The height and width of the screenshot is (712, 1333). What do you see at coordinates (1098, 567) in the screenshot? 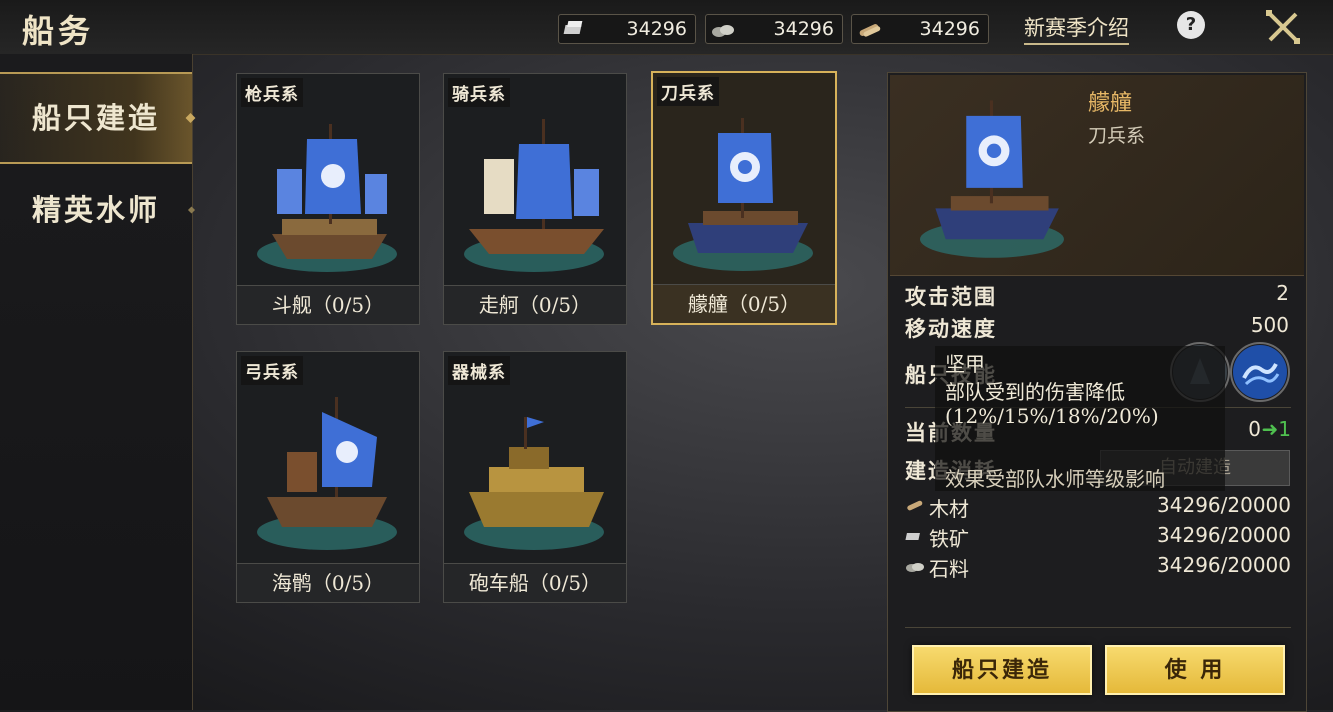
I see `material-row-stone: 石料 34296/20000` at bounding box center [1098, 567].